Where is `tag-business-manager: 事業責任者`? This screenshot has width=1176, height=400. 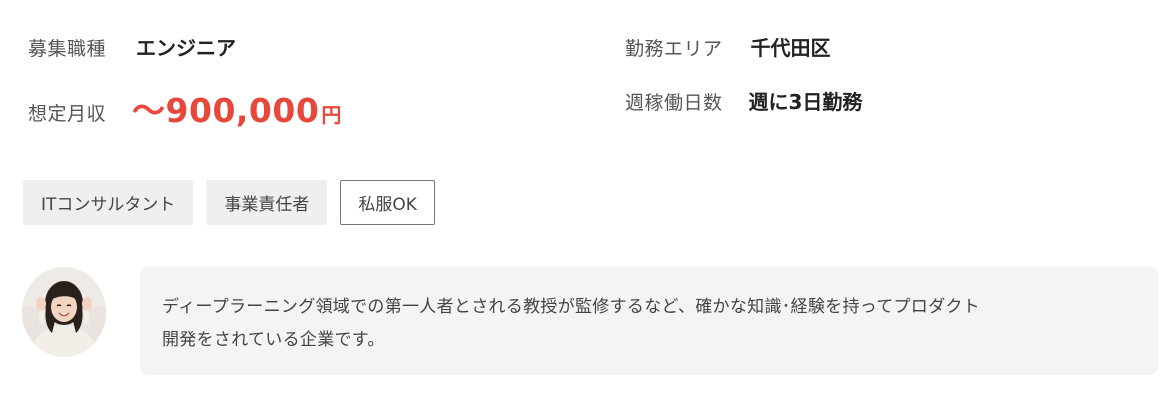
tag-business-manager: 事業責任者 is located at coordinates (267, 202).